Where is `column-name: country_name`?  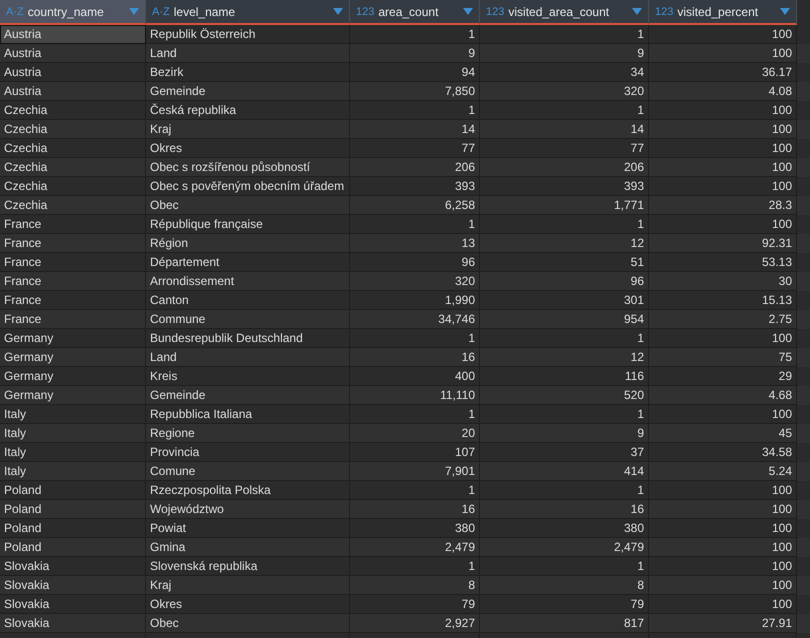
column-name: country_name is located at coordinates (66, 11).